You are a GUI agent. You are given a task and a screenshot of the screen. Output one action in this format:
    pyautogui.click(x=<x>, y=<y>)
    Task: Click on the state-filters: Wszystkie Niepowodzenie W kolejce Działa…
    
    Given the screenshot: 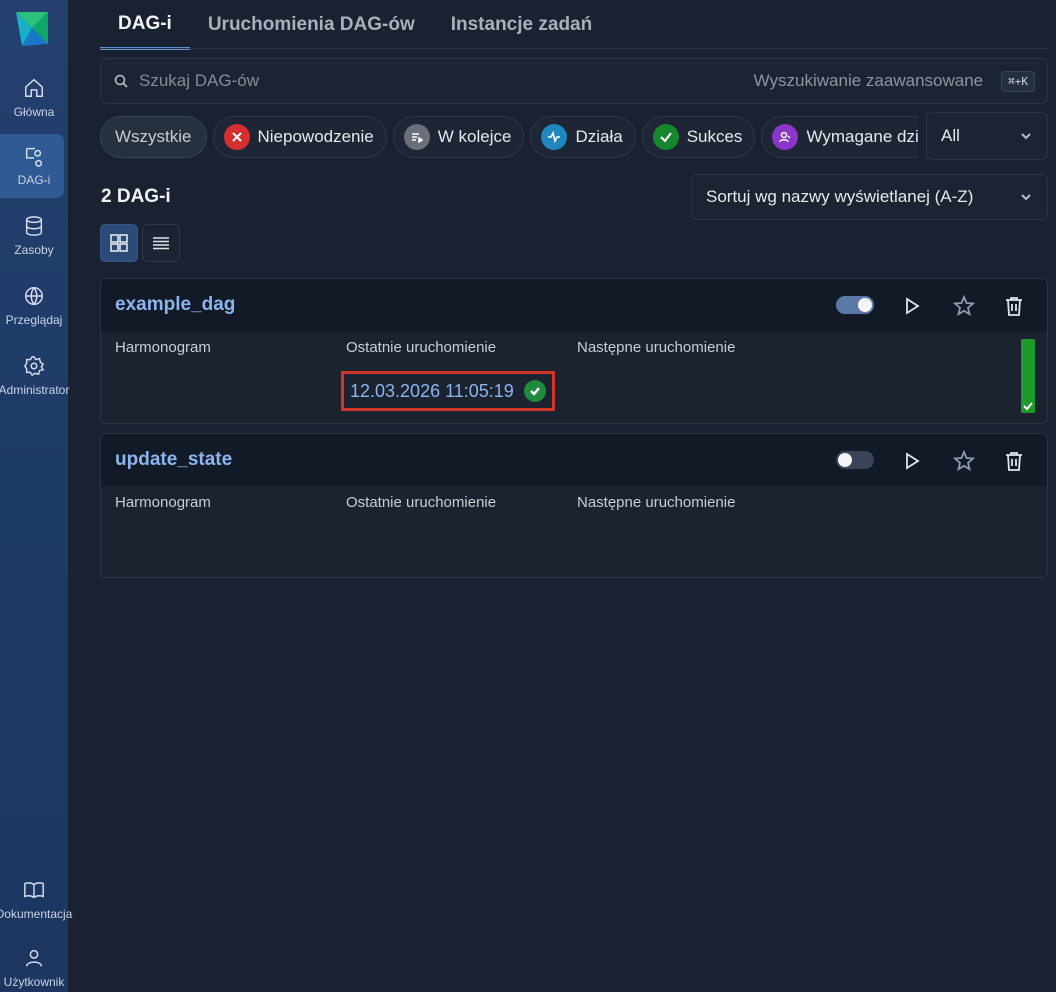 What is the action you would take?
    pyautogui.click(x=509, y=137)
    